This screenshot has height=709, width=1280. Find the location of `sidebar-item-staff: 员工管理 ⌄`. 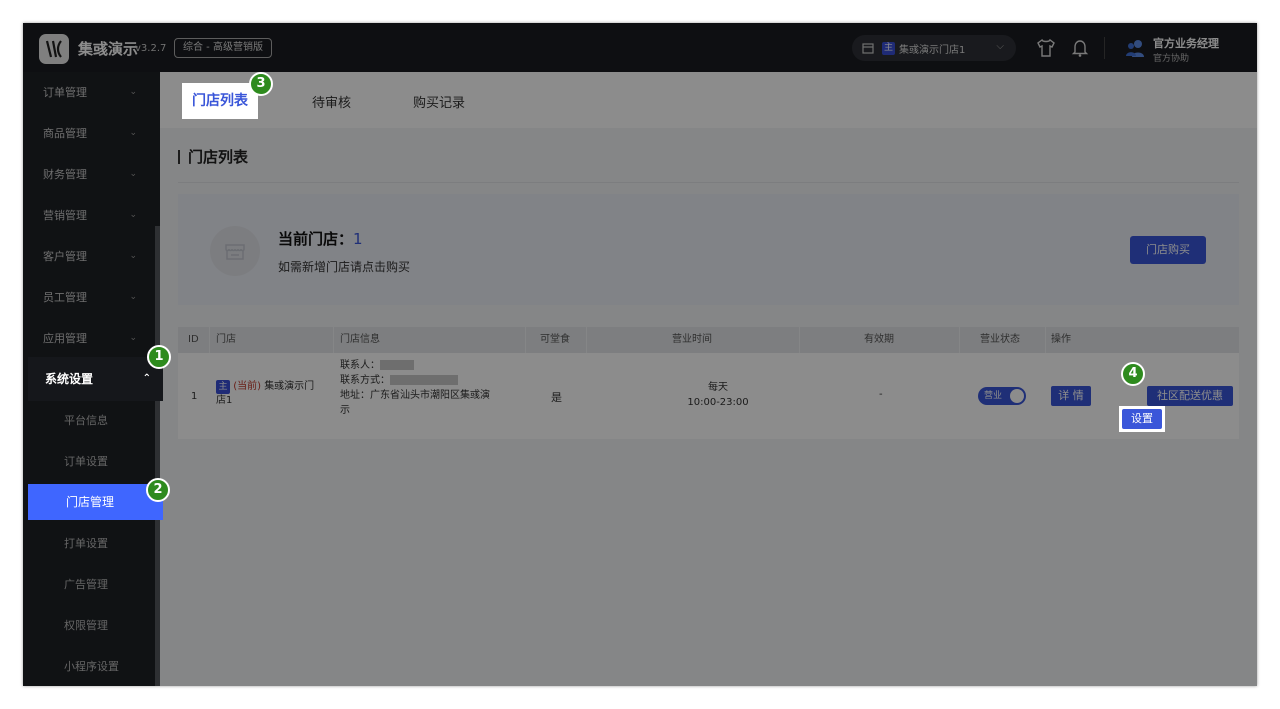

sidebar-item-staff: 员工管理 ⌄ is located at coordinates (89, 297).